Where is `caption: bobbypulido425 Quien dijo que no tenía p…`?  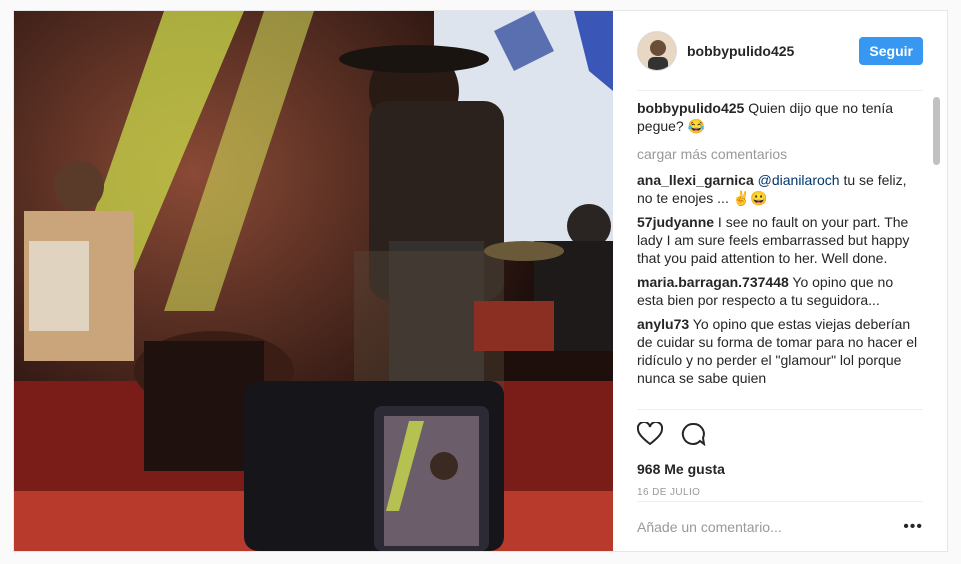 caption: bobbypulido425 Quien dijo que no tenía p… is located at coordinates (786, 117).